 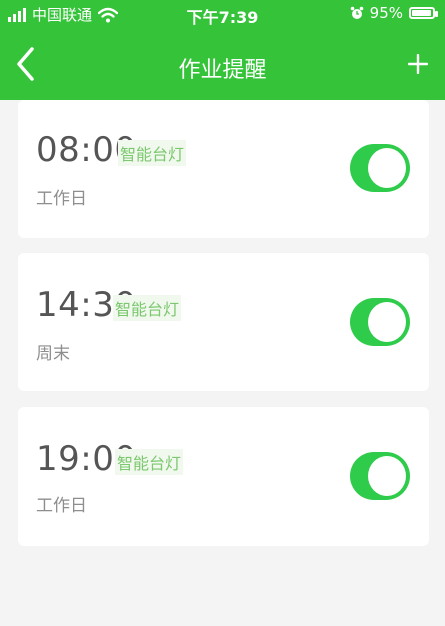 What do you see at coordinates (356, 12) in the screenshot?
I see `alarm-icon` at bounding box center [356, 12].